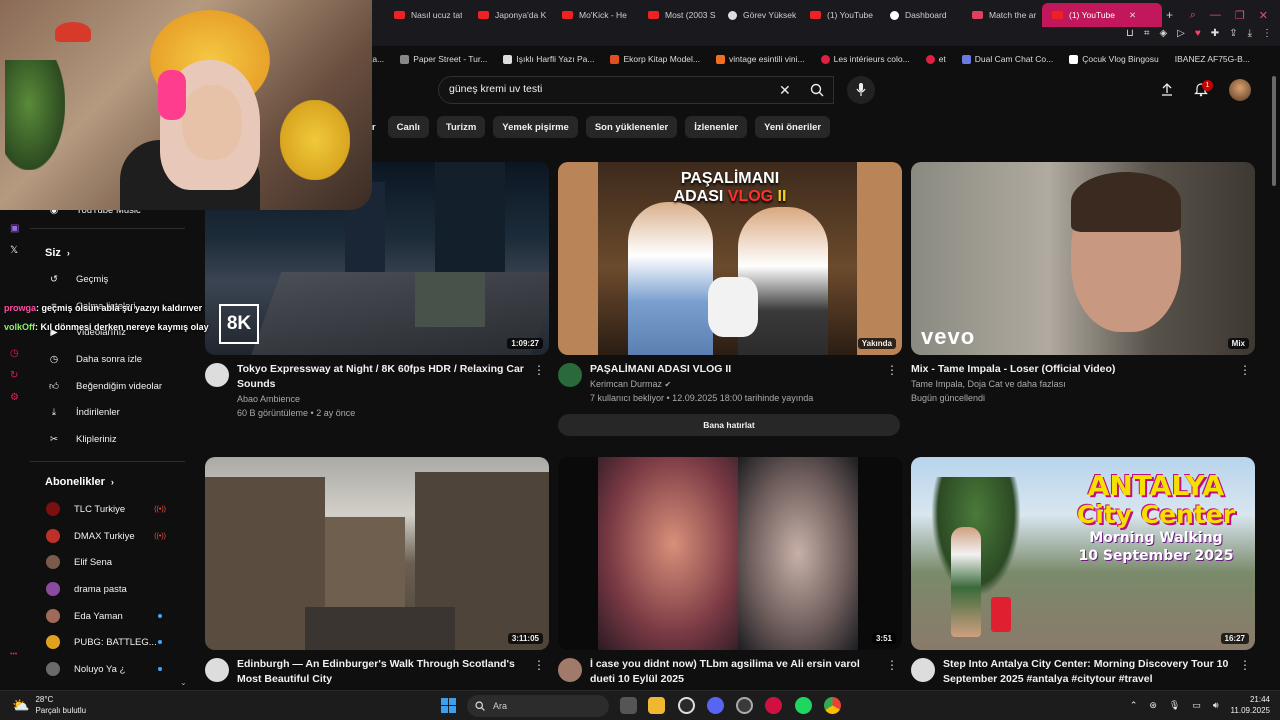 This screenshot has height=720, width=1280. I want to click on search-input: güneş kremi uv testi, so click(495, 89).